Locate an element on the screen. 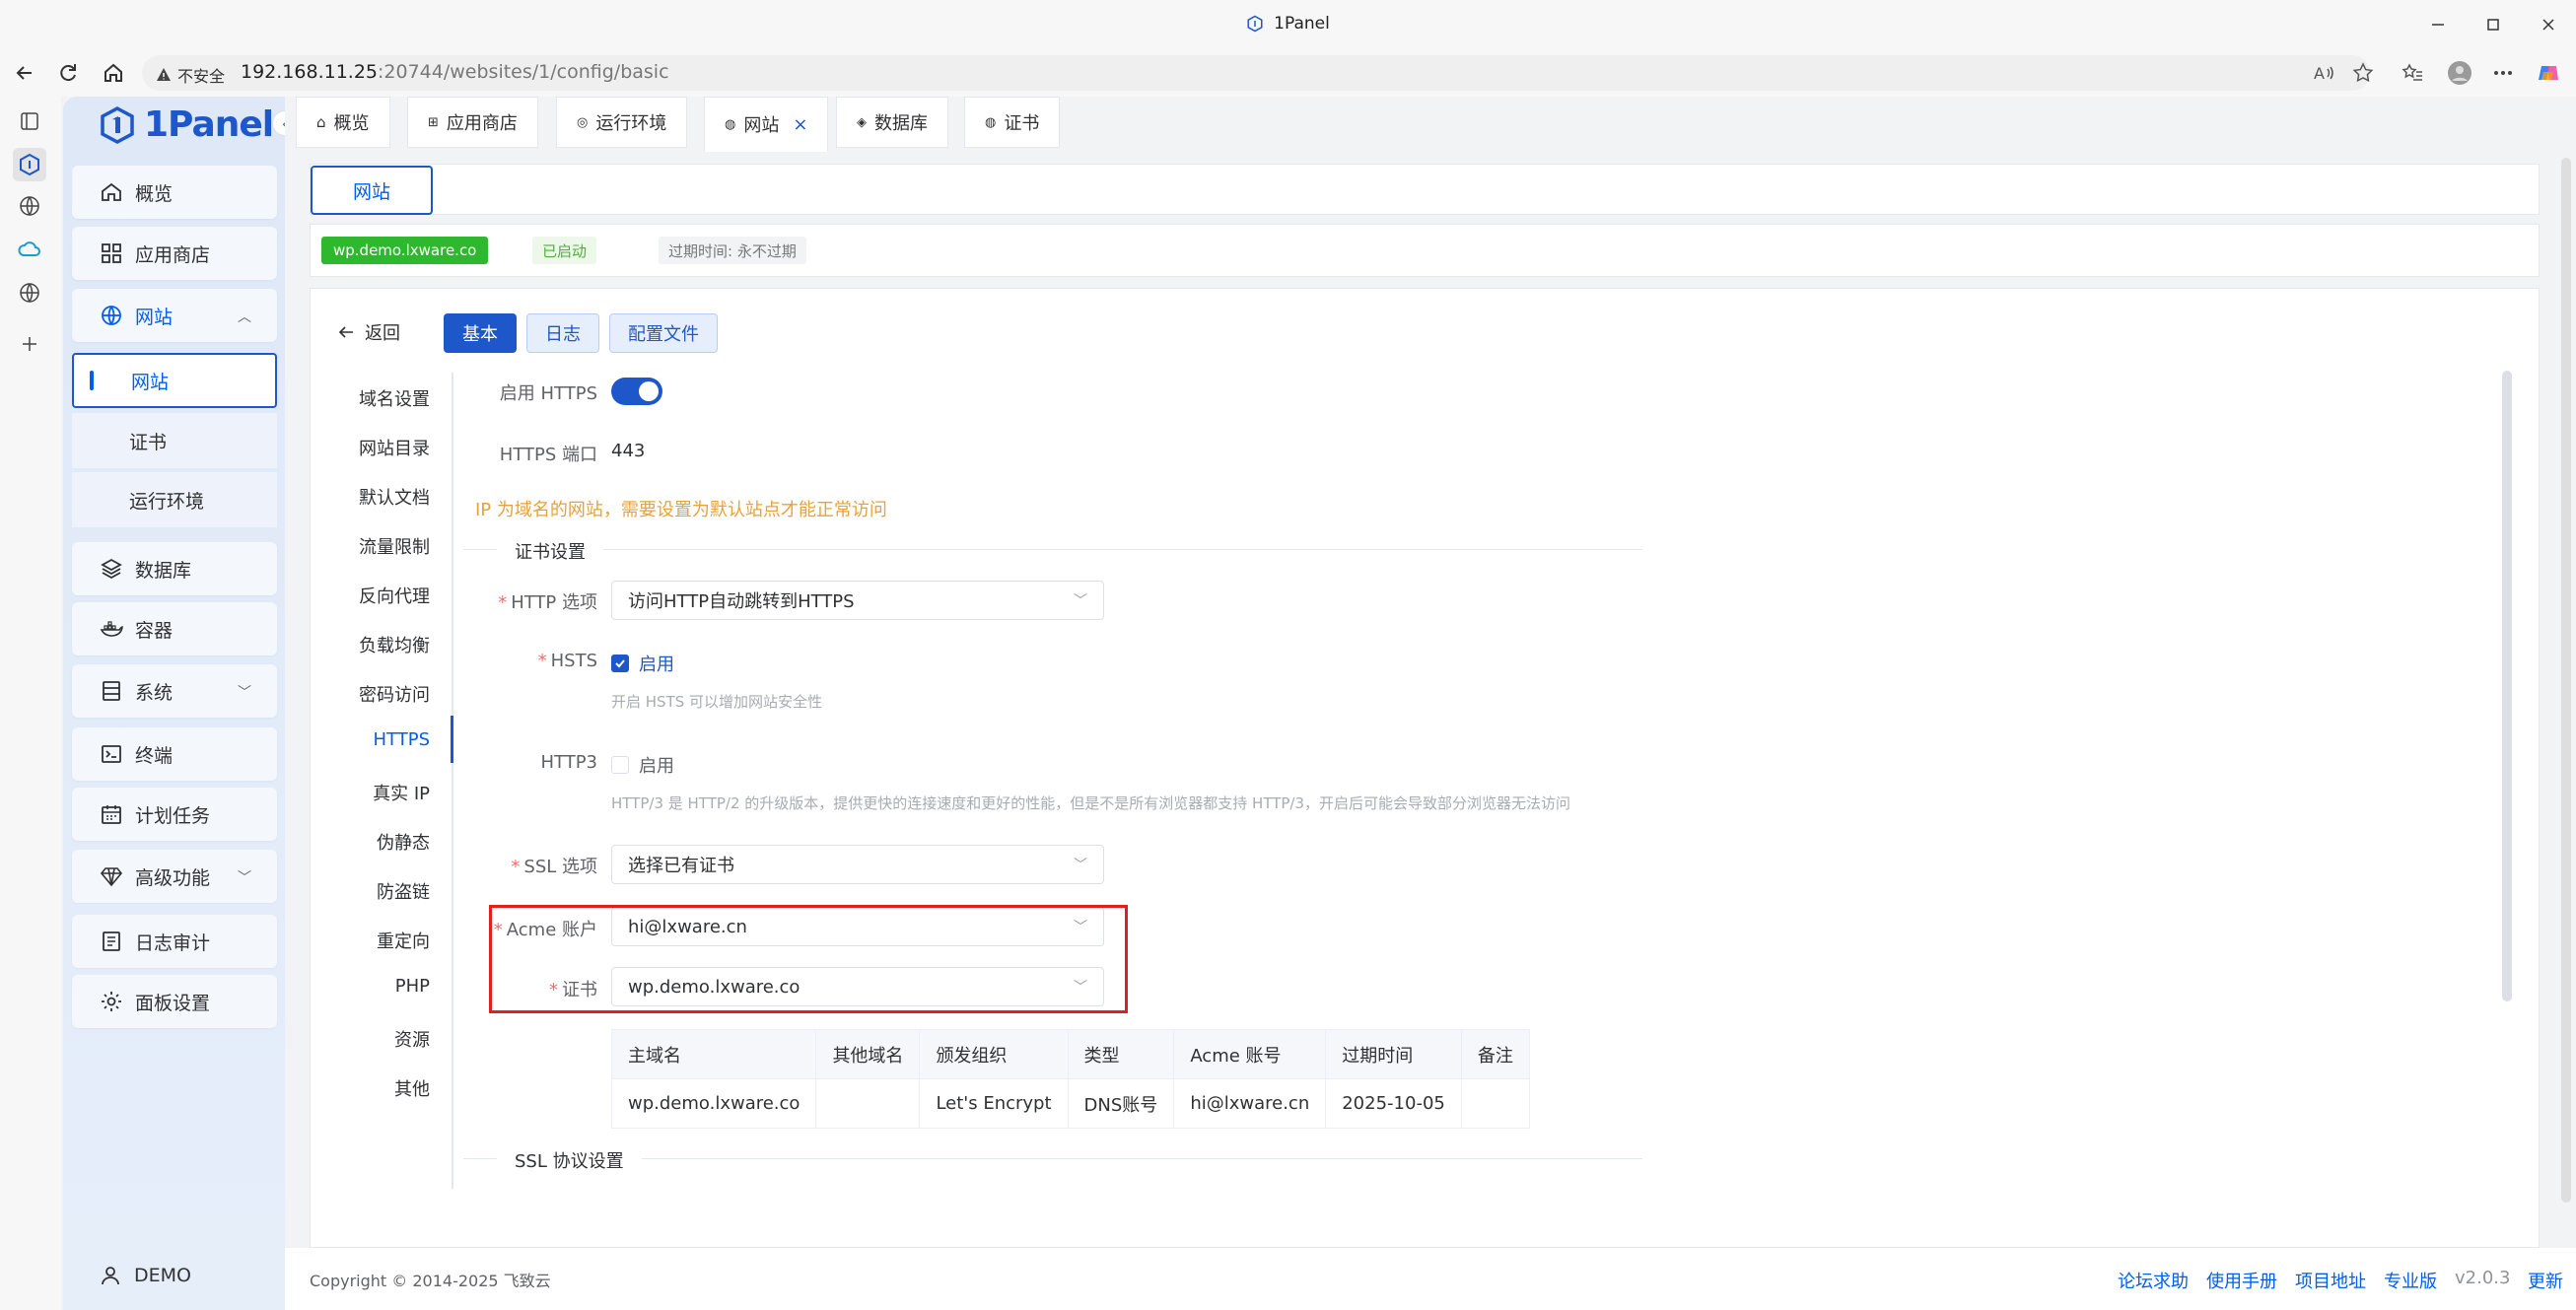 The height and width of the screenshot is (1310, 2576). col-type: 类型 is located at coordinates (1121, 1054).